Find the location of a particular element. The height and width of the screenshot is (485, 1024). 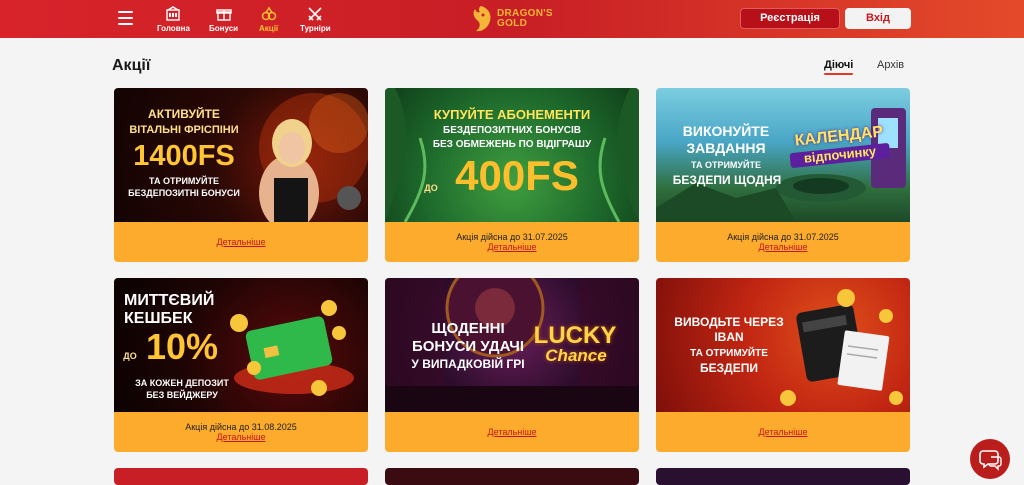

banner-line: БЕЗДЕПИ ЩОДНЯ is located at coordinates (727, 180).